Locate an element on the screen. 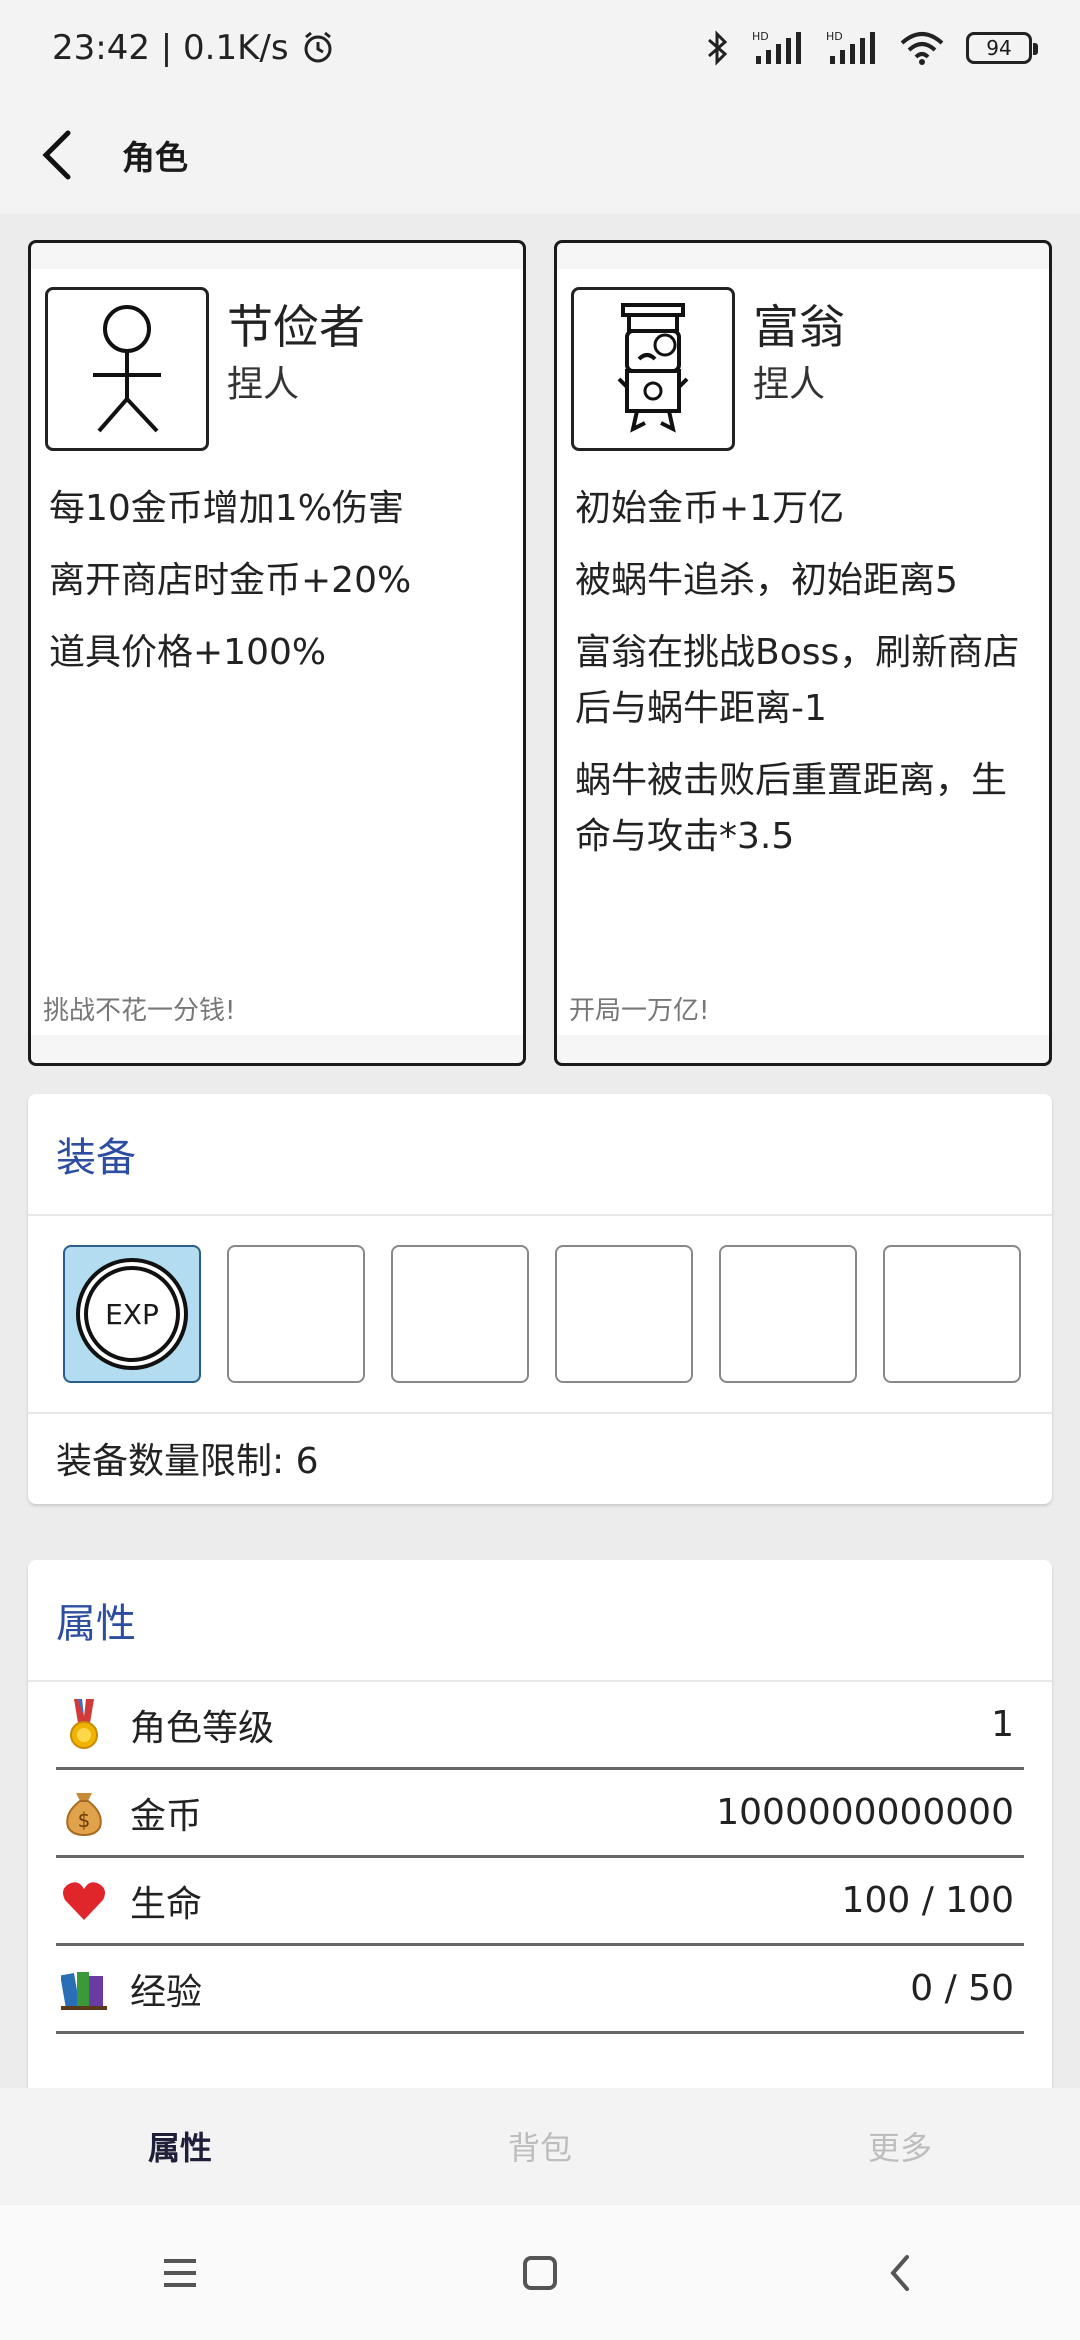  attribute-row-gold: $ 金币 1000000000000 is located at coordinates (540, 1814).